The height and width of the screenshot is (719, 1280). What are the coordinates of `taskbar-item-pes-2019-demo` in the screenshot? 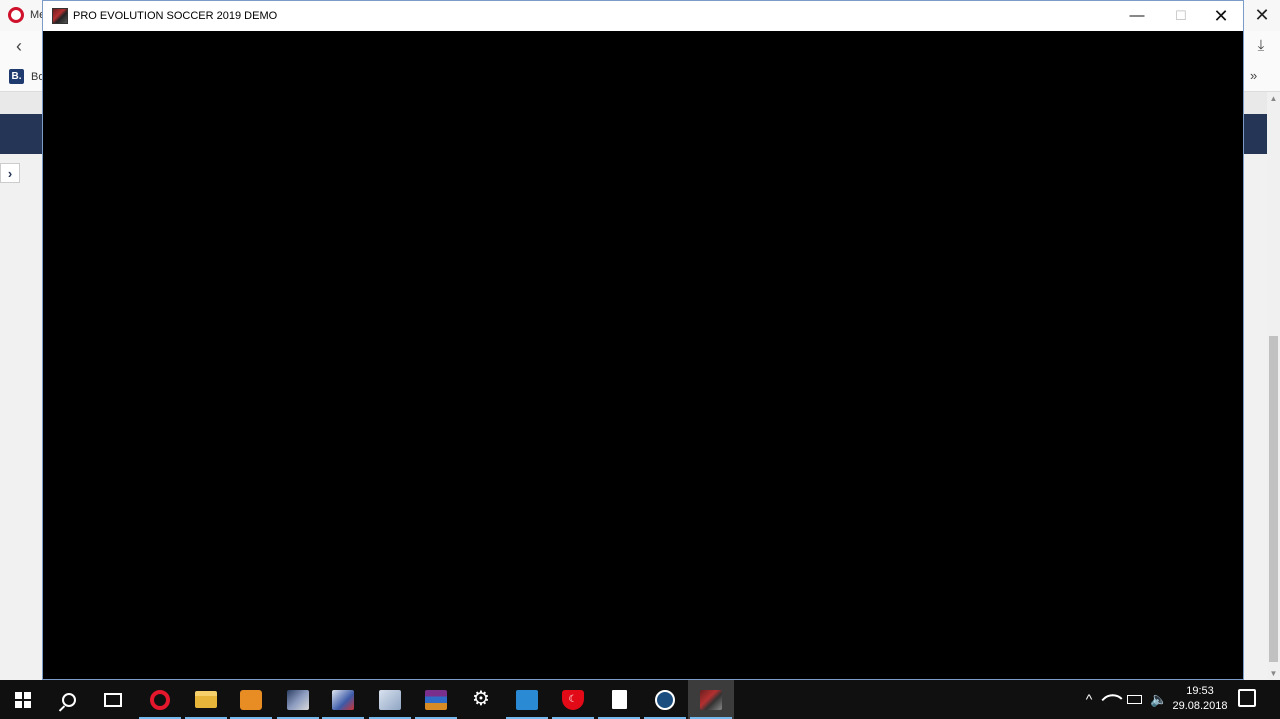 It's located at (711, 699).